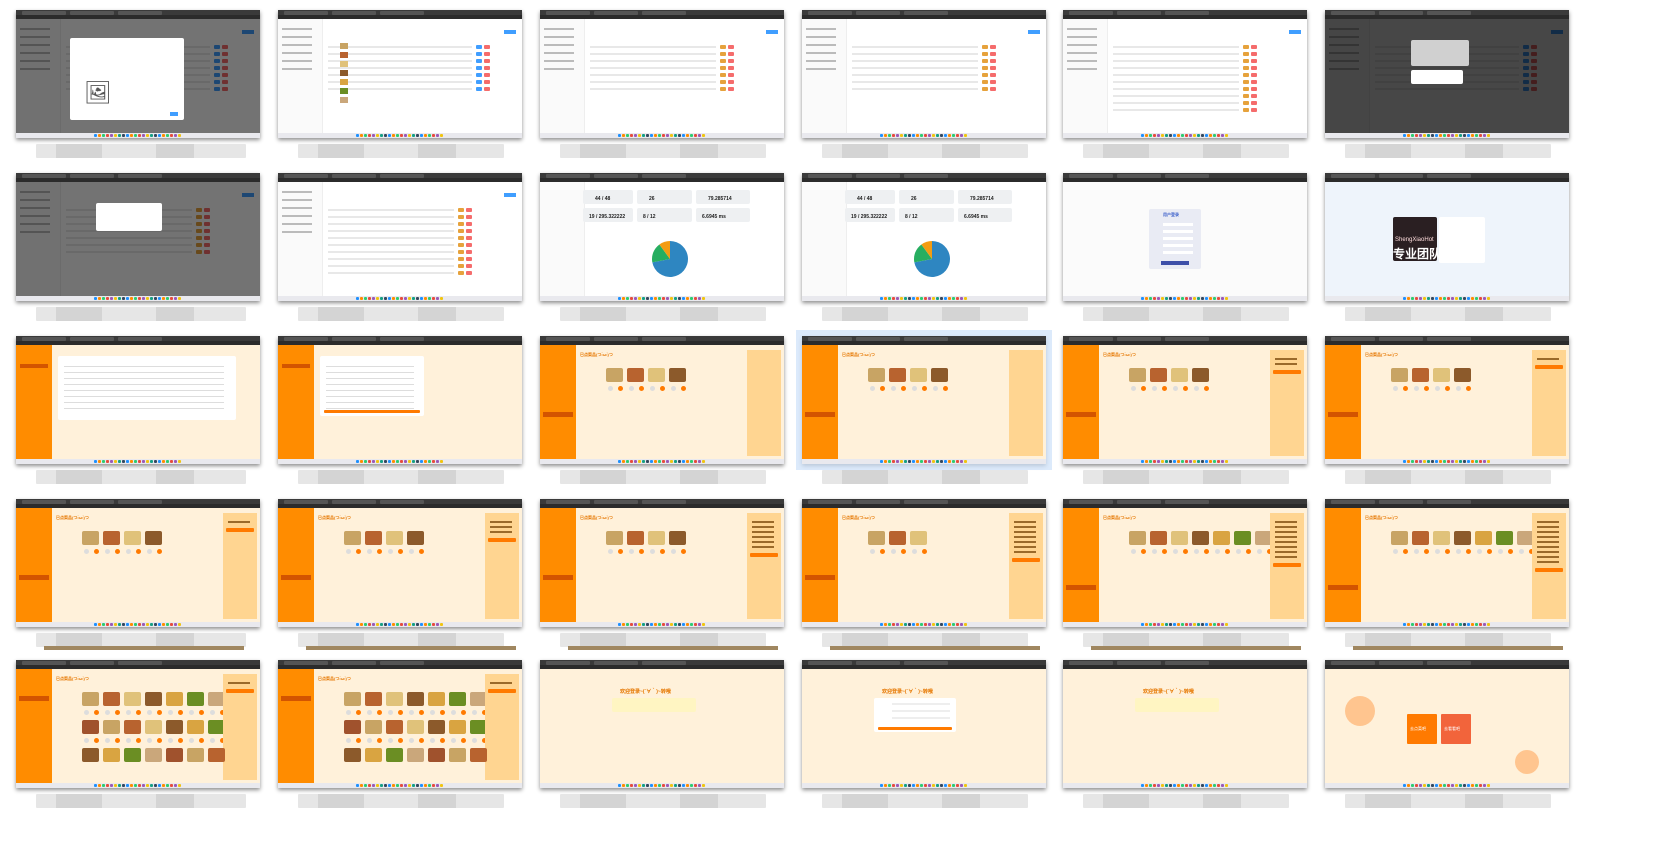  What do you see at coordinates (662, 563) in the screenshot?
I see `thumbnail-food-4-cart-e: 已点菜品(つ•̀ω•́)つ` at bounding box center [662, 563].